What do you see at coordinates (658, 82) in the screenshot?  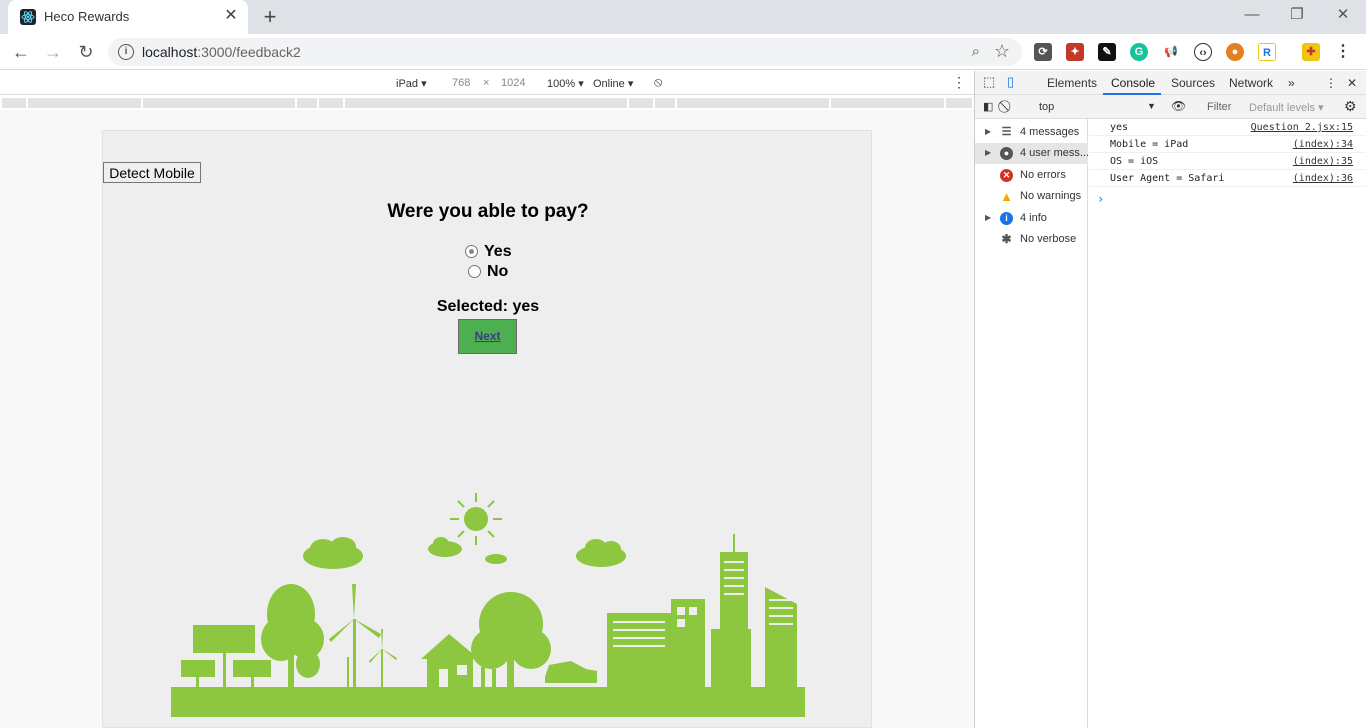 I see `rotate-icon: ⦸` at bounding box center [658, 82].